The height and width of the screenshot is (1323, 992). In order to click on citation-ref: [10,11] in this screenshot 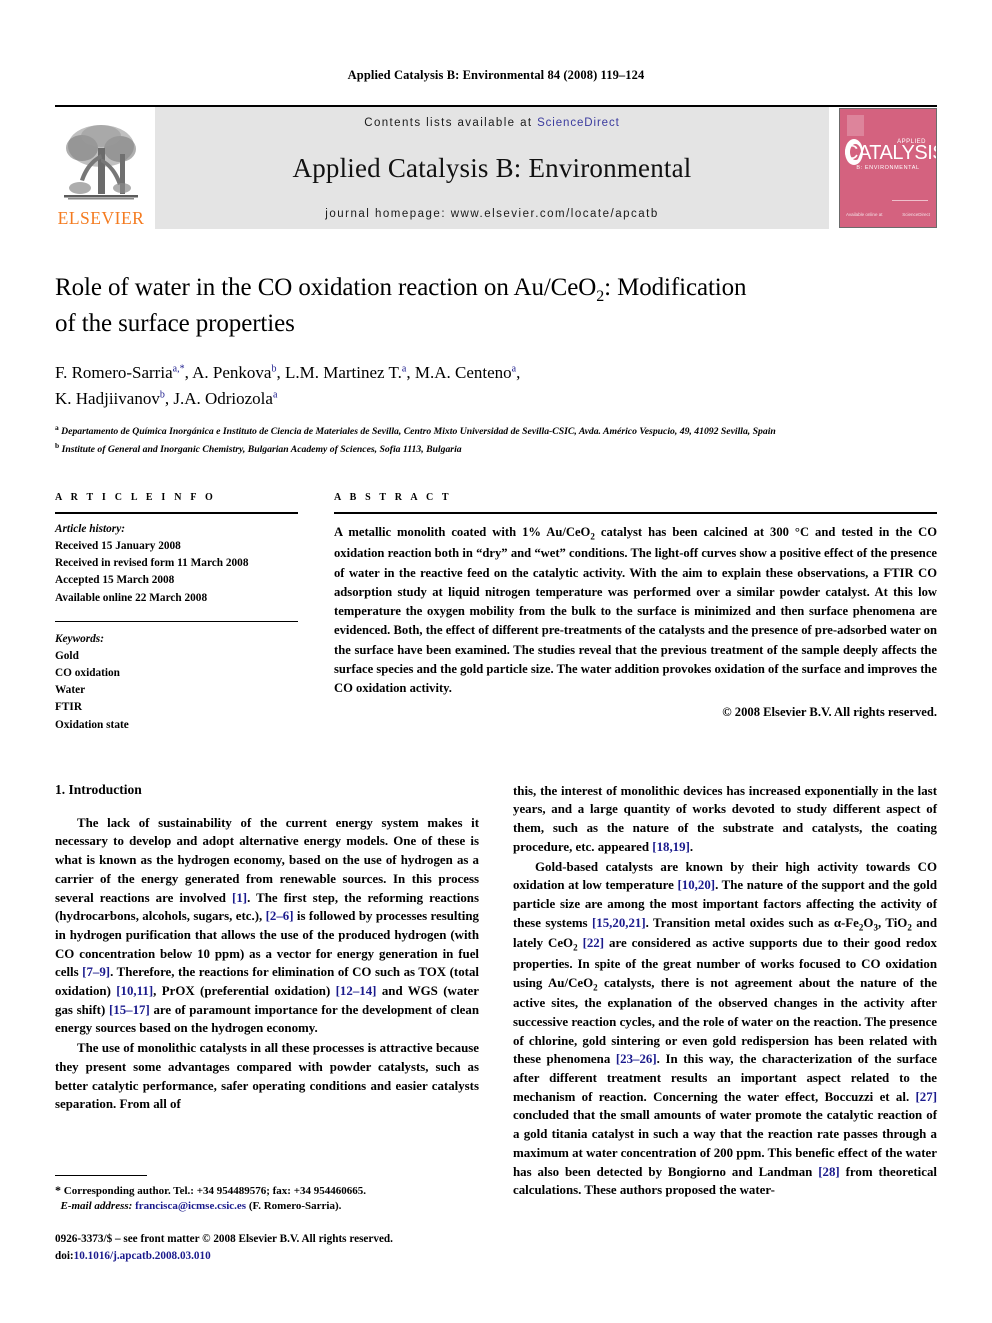, I will do `click(134, 991)`.